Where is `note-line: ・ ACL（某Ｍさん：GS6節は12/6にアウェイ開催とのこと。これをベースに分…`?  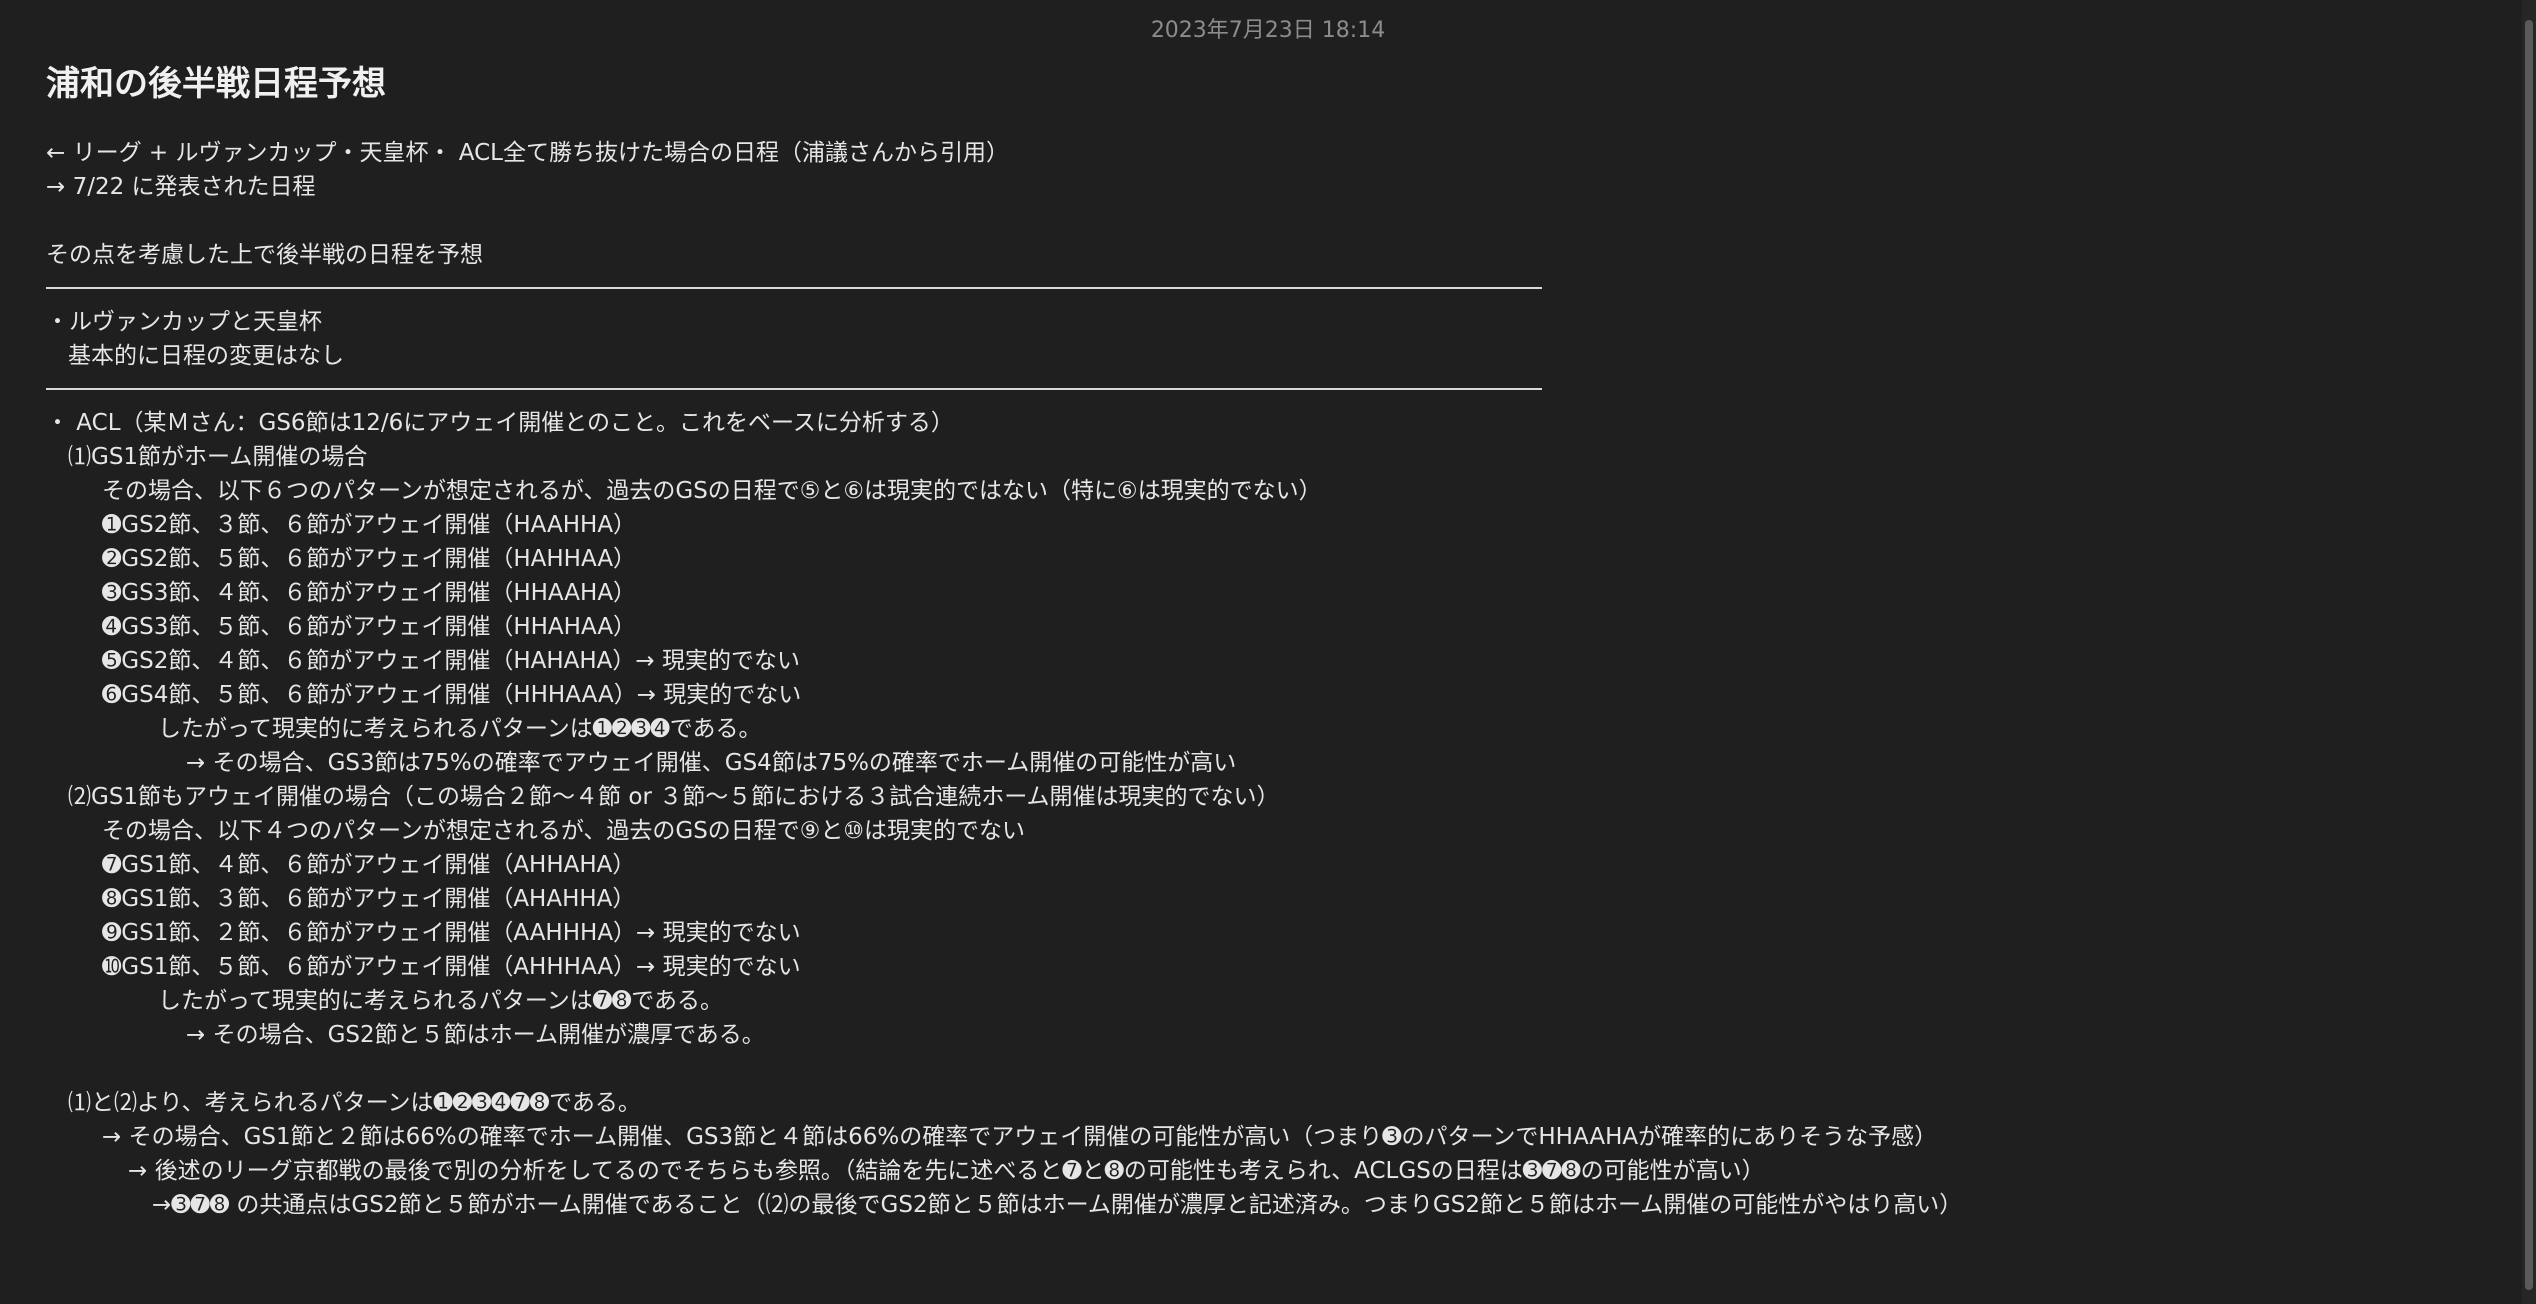 note-line: ・ ACL（某Ｍさん：GS6節は12/6にアウェイ開催とのこと。これをベースに分… is located at coordinates (500, 423).